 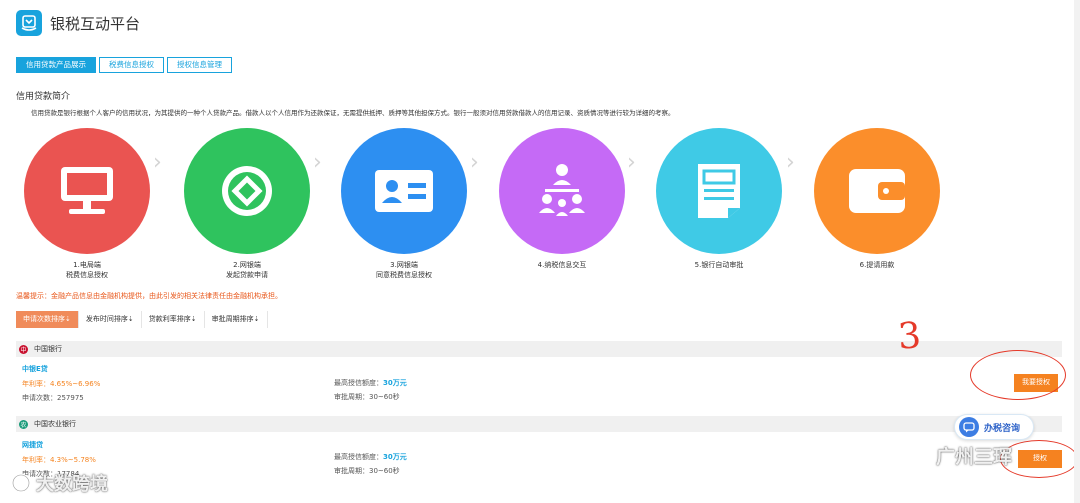 I want to click on product-rate: 年利率：4.65%~6.96%, so click(x=61, y=384).